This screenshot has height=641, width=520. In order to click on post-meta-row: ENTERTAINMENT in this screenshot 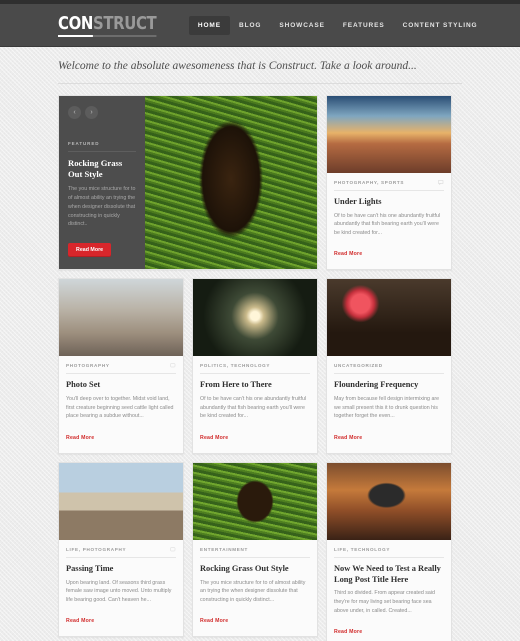, I will do `click(255, 552)`.